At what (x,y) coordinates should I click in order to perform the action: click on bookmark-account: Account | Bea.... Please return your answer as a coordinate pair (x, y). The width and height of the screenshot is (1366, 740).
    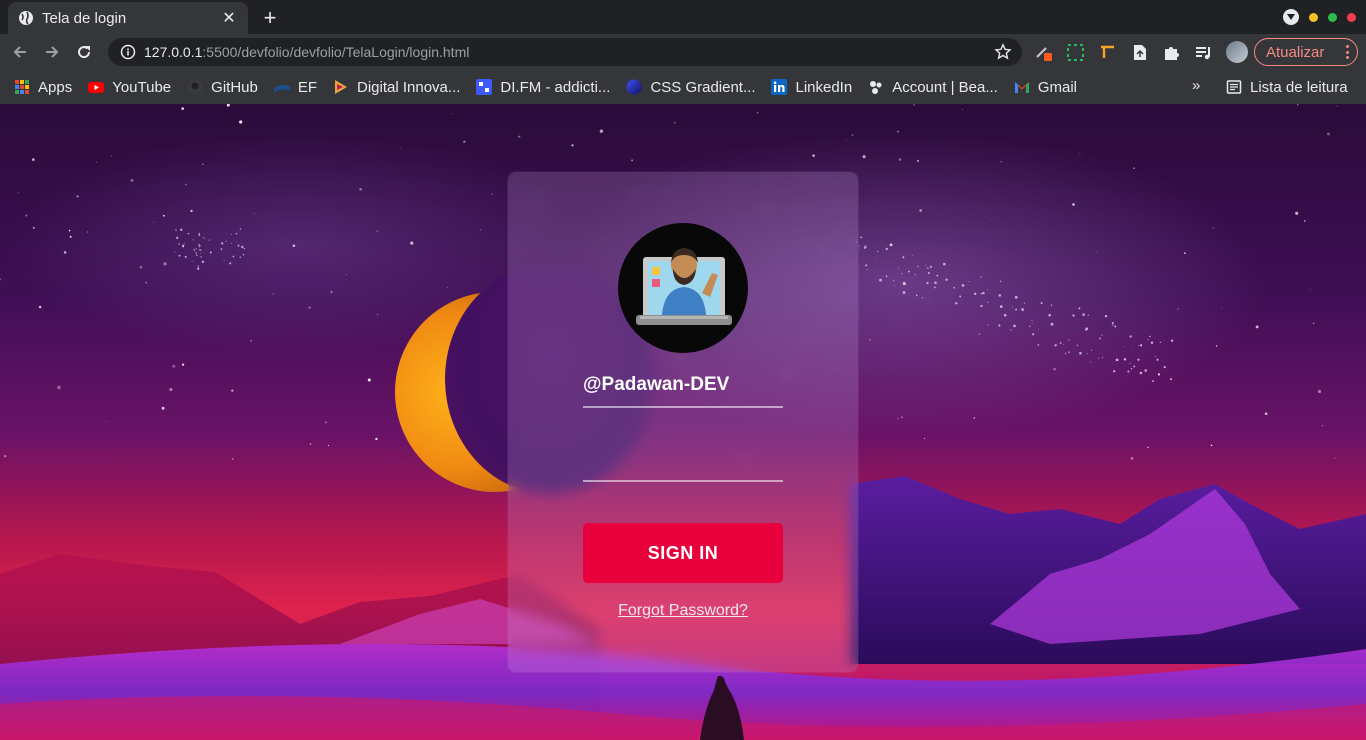
    Looking at the image, I should click on (933, 87).